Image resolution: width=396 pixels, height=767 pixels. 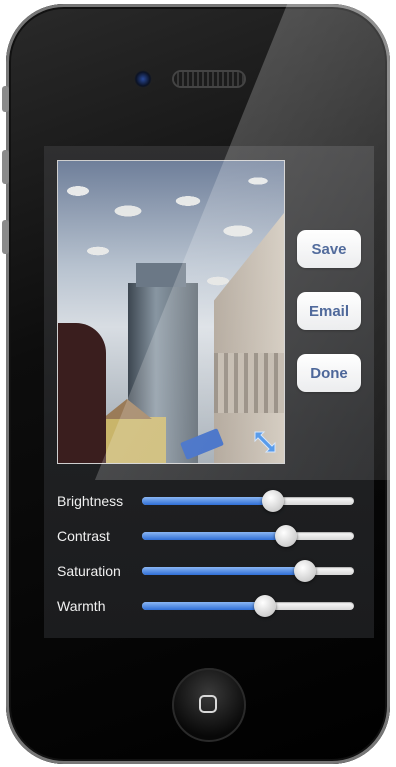 I want to click on contrast-slider-thumb, so click(x=286, y=536).